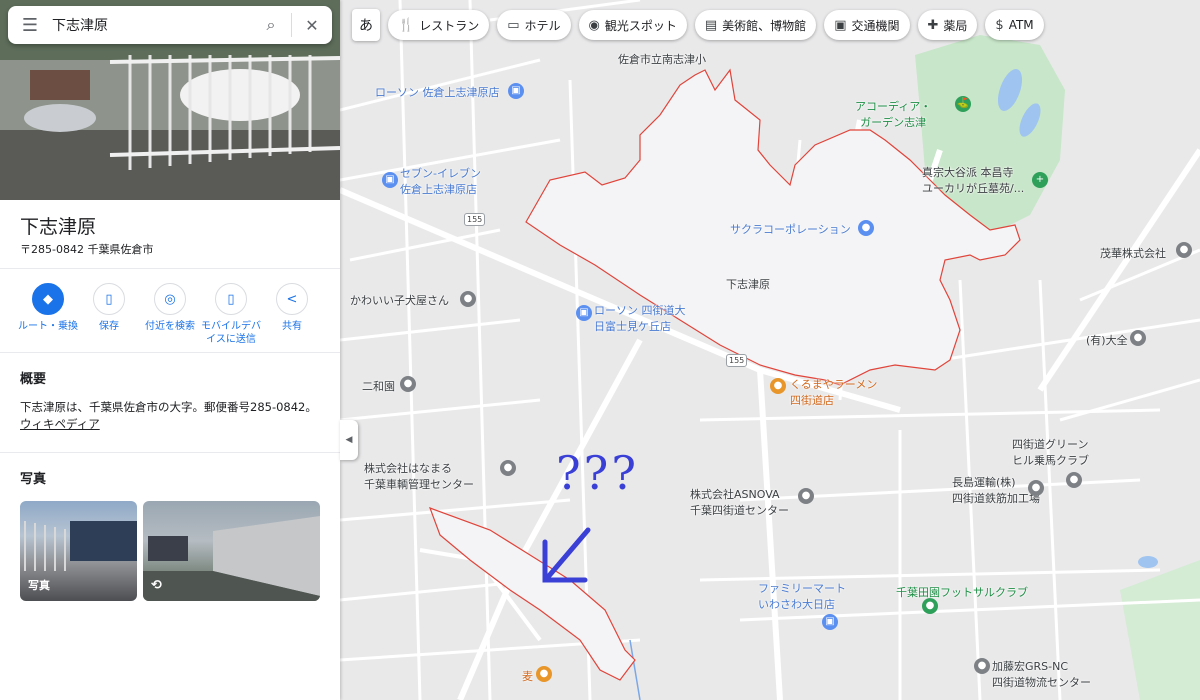 The image size is (1200, 700). Describe the element at coordinates (312, 25) in the screenshot. I see `close-icon: ✕` at that location.